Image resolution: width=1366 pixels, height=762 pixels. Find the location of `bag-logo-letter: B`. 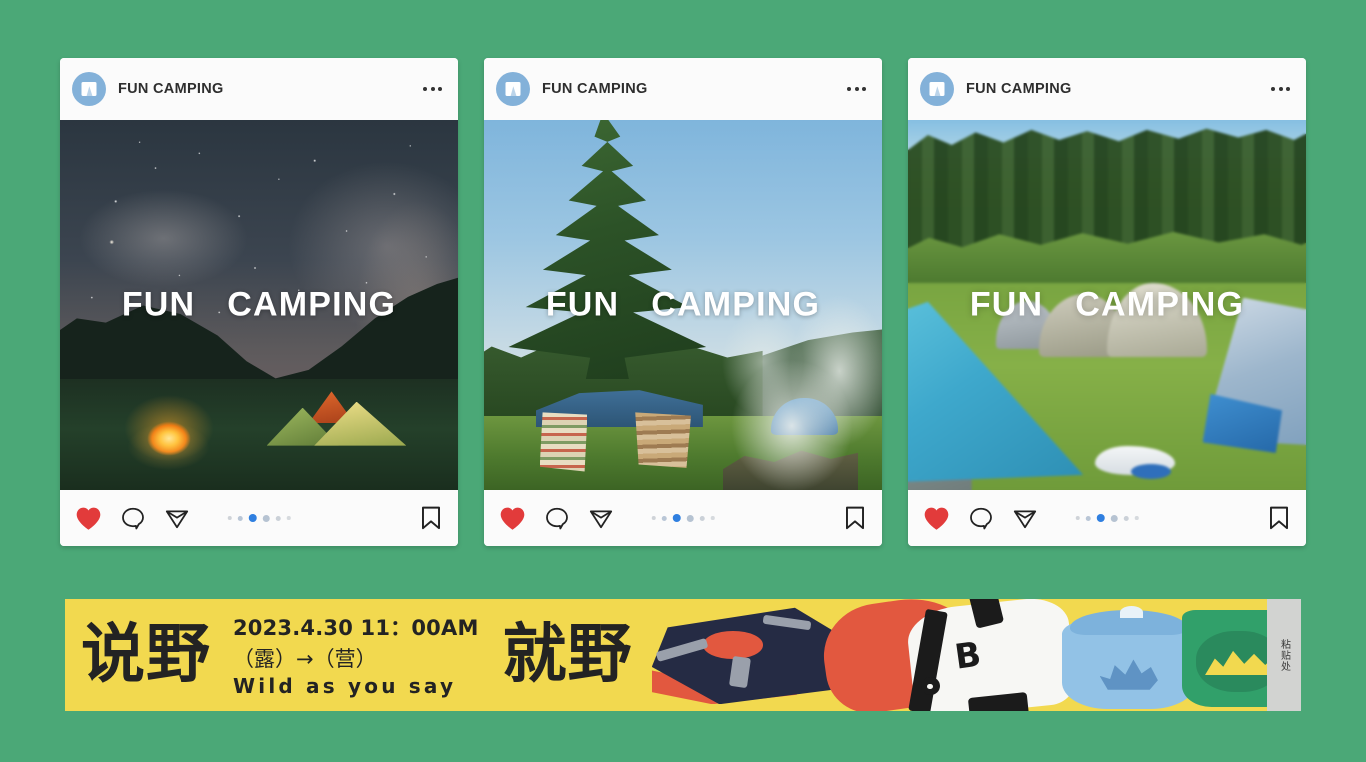

bag-logo-letter: B is located at coordinates (968, 656).